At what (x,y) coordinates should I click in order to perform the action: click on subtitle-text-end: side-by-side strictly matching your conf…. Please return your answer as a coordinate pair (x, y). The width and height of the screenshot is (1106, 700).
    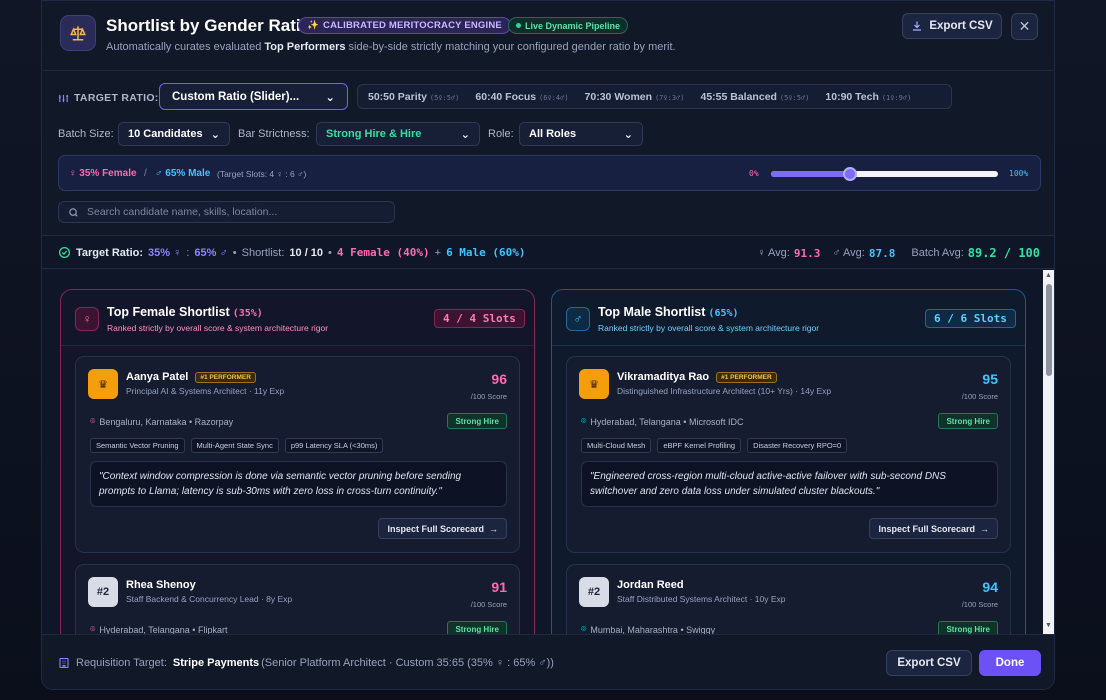
    Looking at the image, I should click on (510, 47).